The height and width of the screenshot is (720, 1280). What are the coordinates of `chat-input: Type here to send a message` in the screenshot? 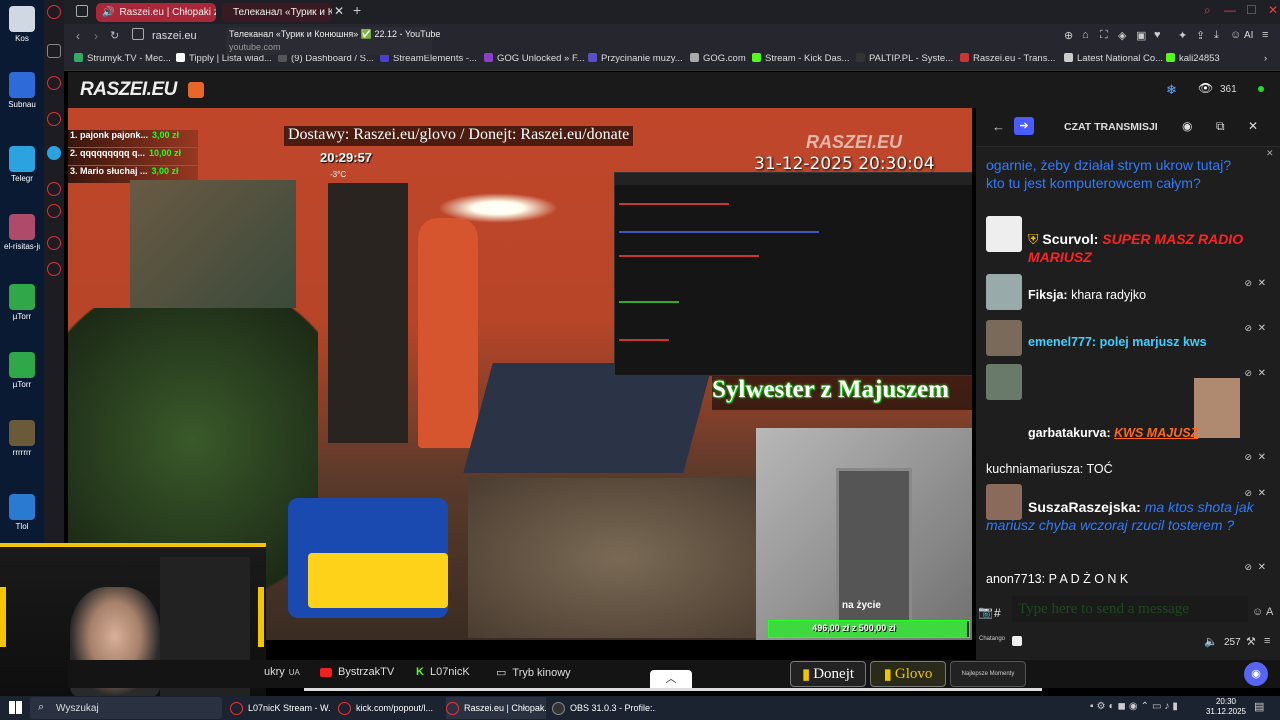 It's located at (1130, 609).